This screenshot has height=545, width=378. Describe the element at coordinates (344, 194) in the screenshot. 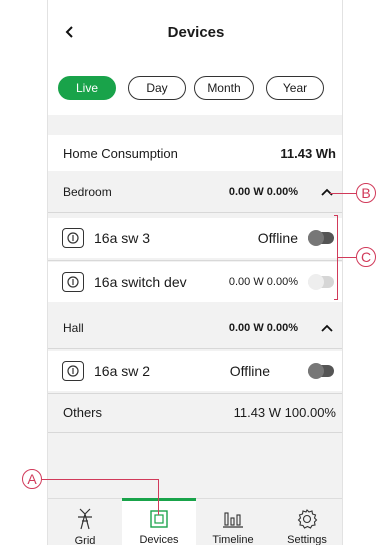

I see `callout-b-line` at that location.